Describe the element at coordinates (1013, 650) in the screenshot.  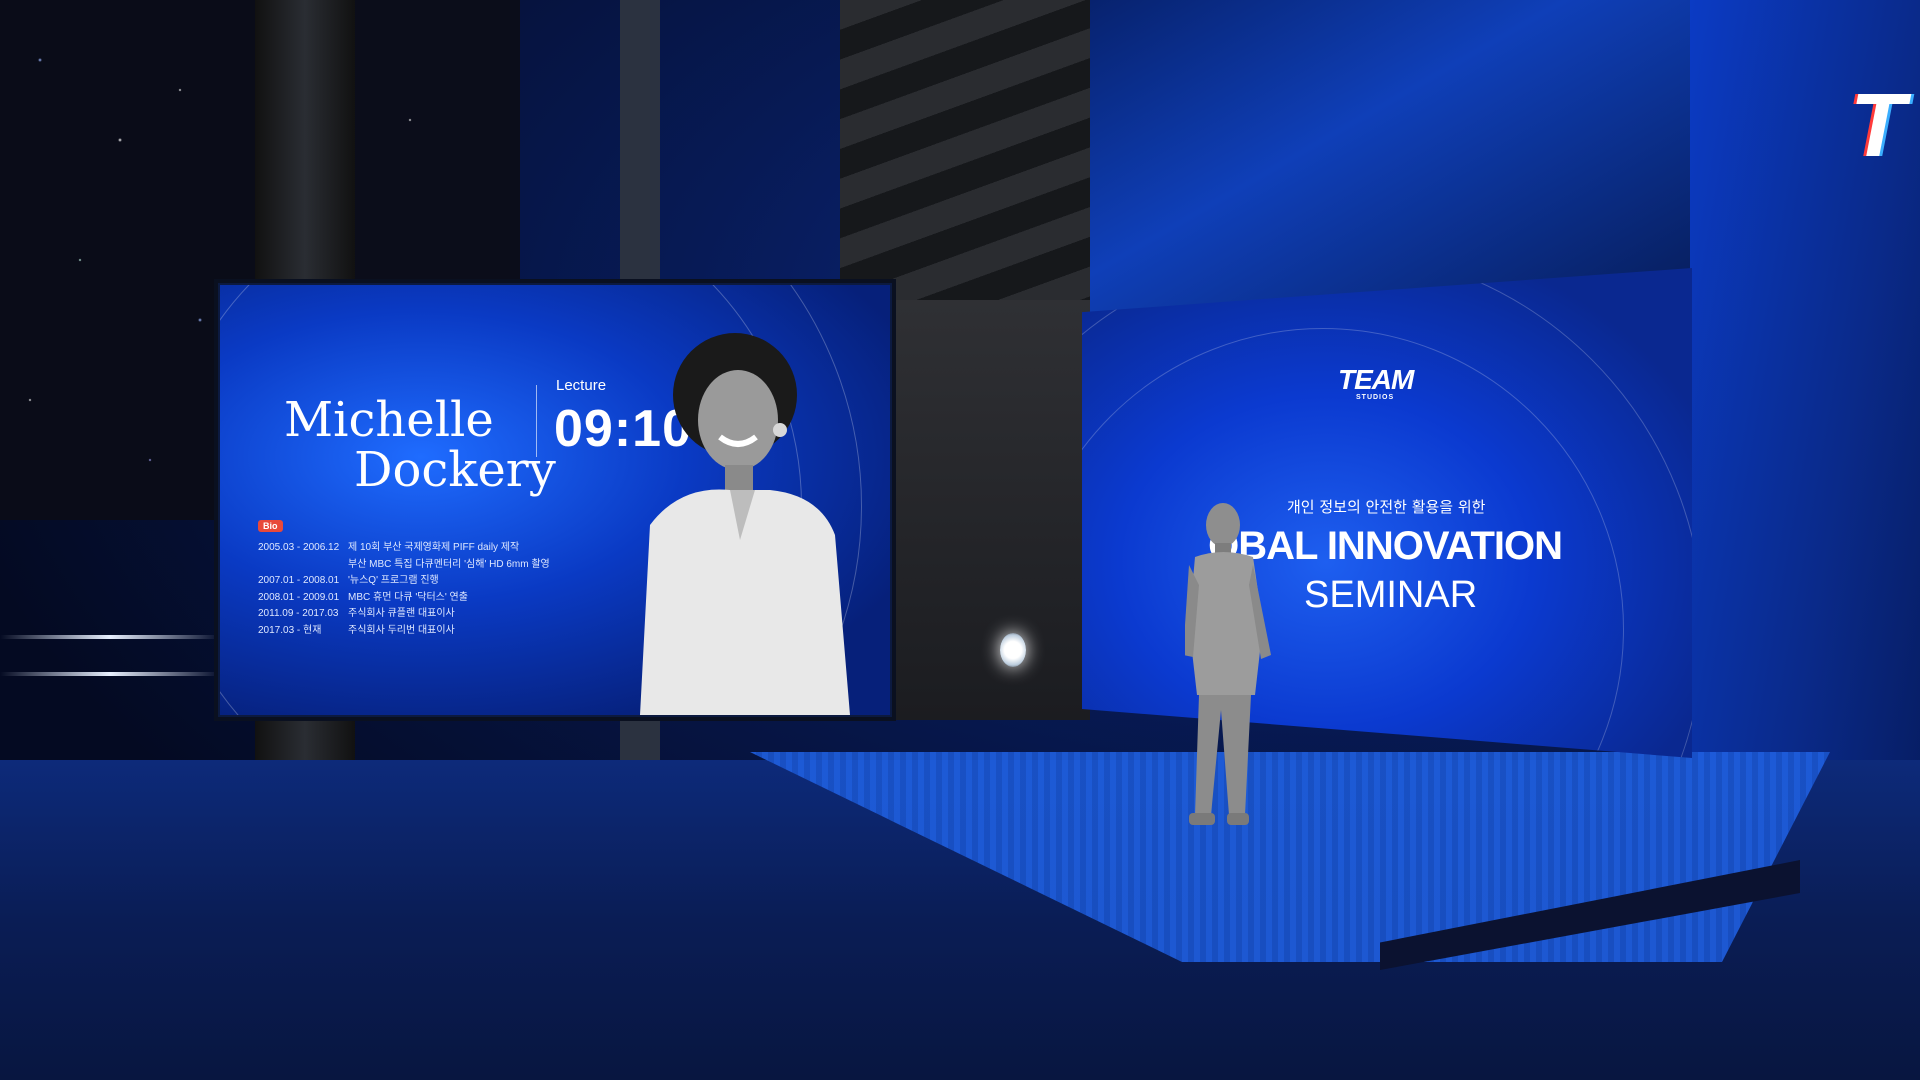
I see `wall-light` at that location.